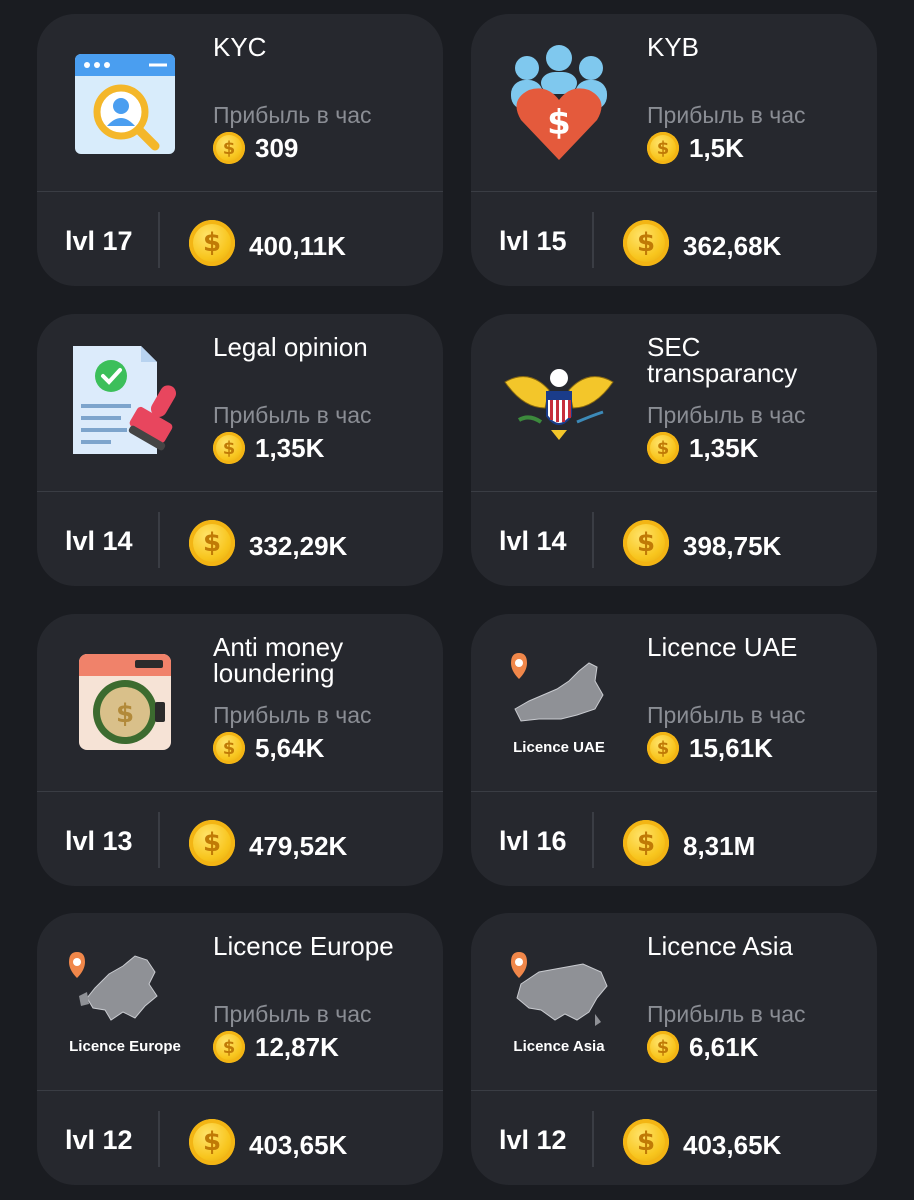 Image resolution: width=914 pixels, height=1200 pixels. I want to click on map-caption: Licence Asia, so click(559, 1046).